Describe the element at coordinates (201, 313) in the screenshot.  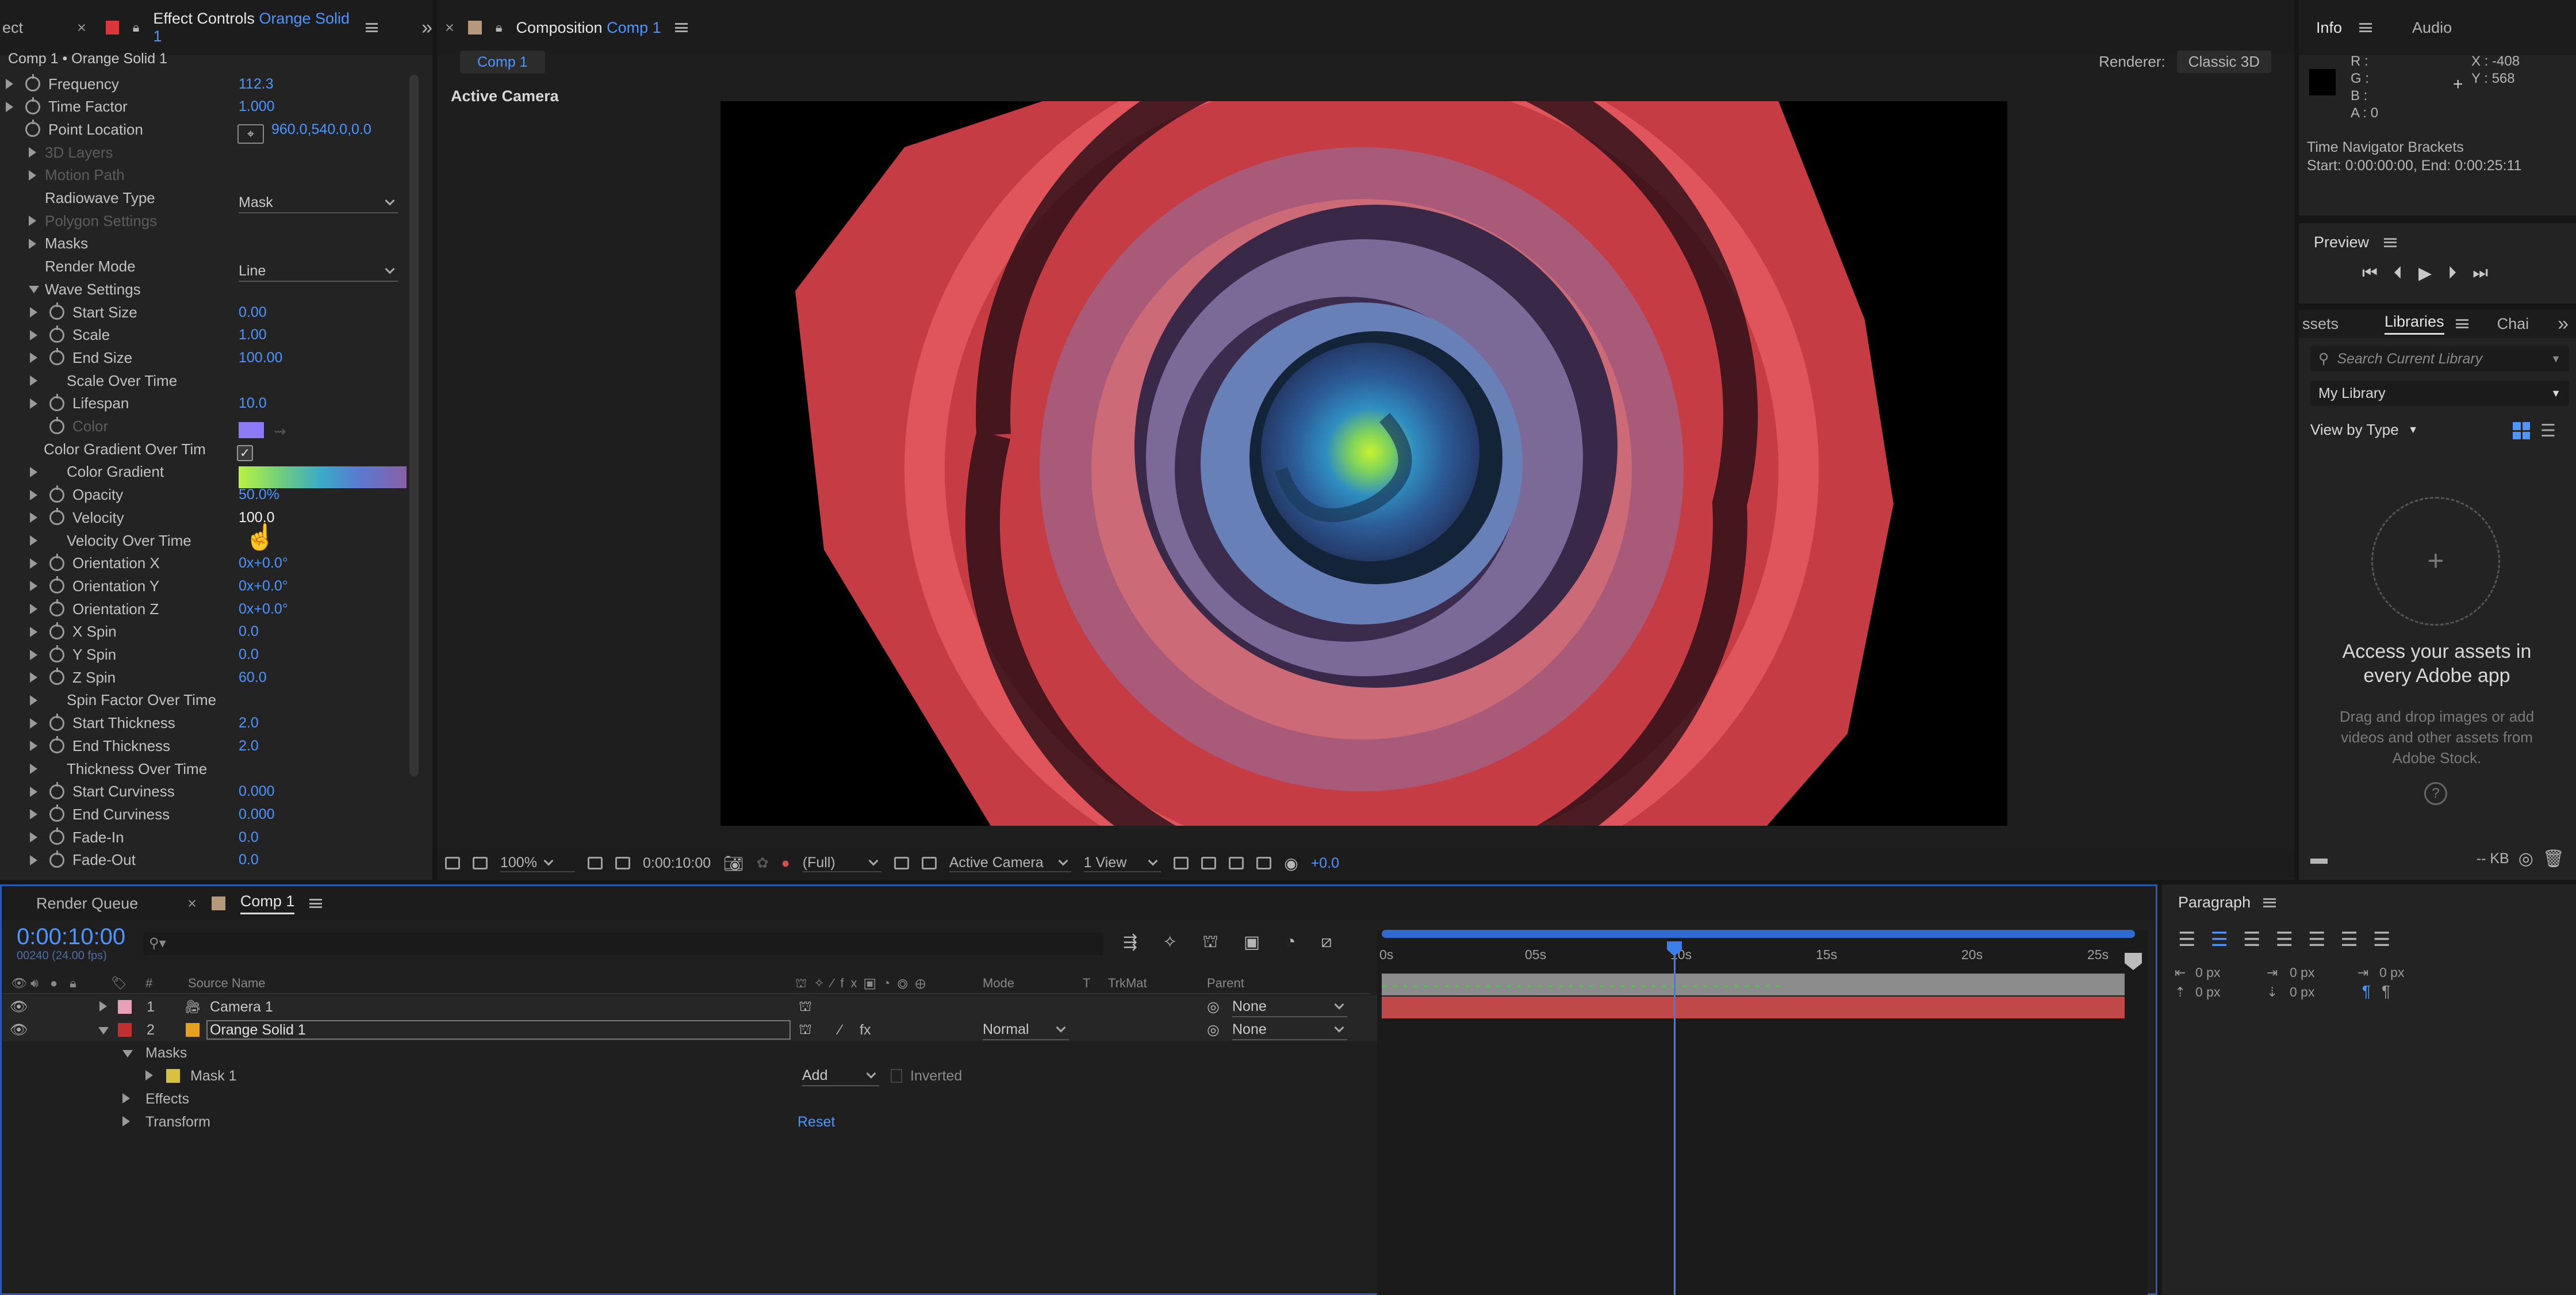
I see `effect-property-row: Start Size 0.00` at that location.